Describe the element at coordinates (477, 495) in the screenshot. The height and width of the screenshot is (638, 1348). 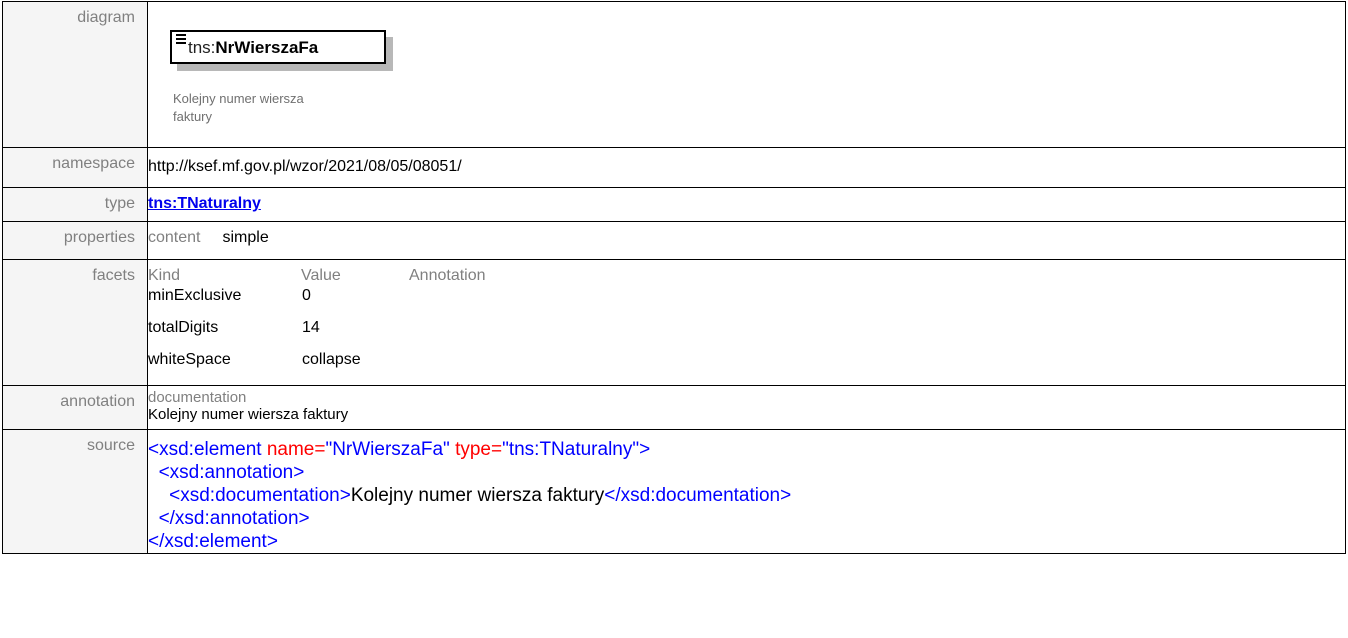
I see `src-documentation-text: Kolejny numer wiersza faktury` at that location.